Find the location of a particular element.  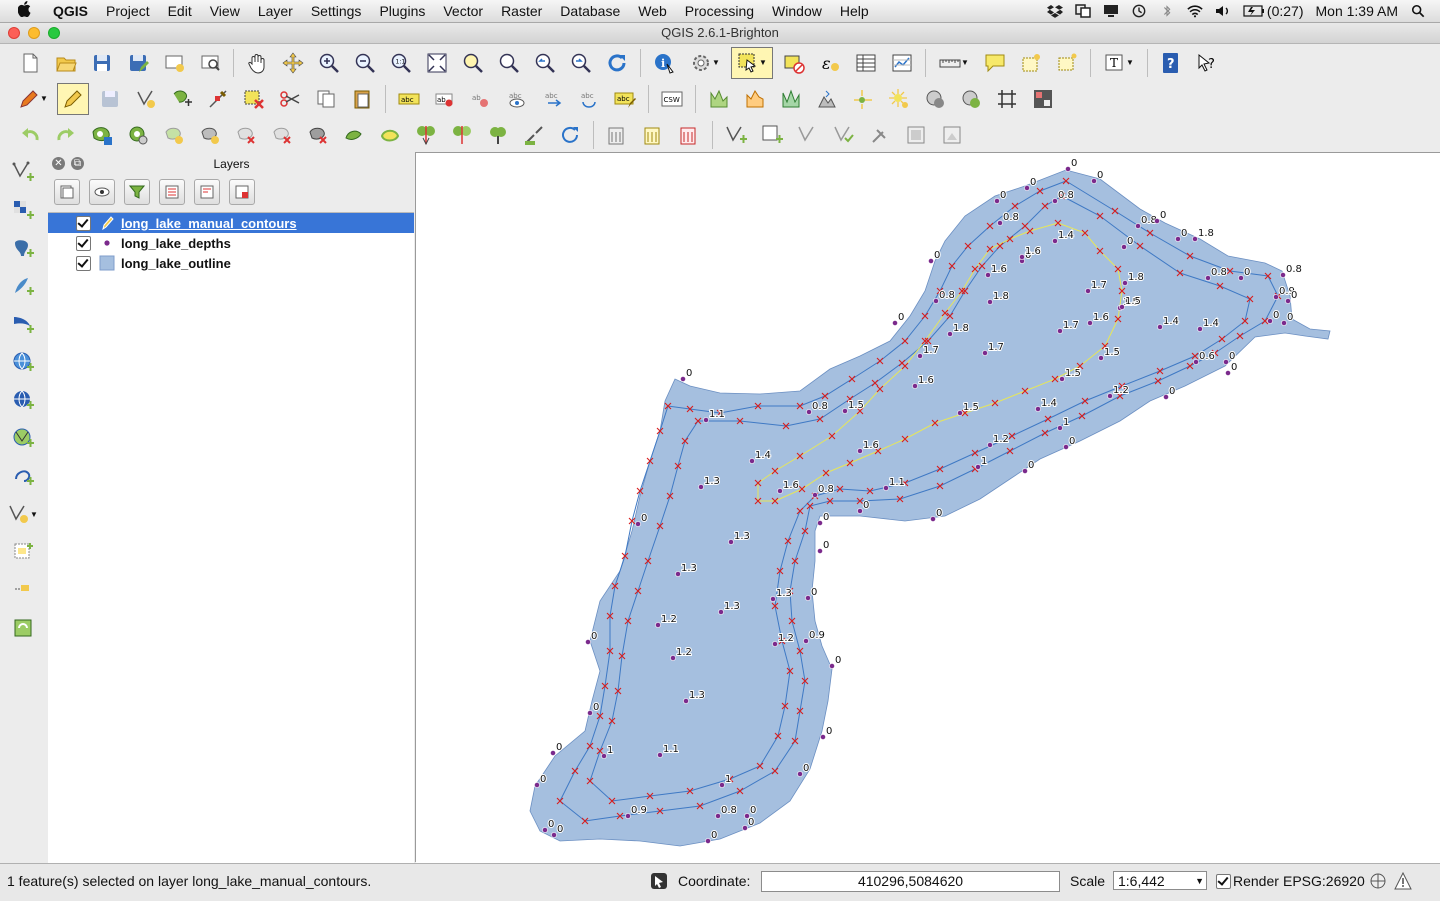

spatial-query-button is located at coordinates (935, 99).